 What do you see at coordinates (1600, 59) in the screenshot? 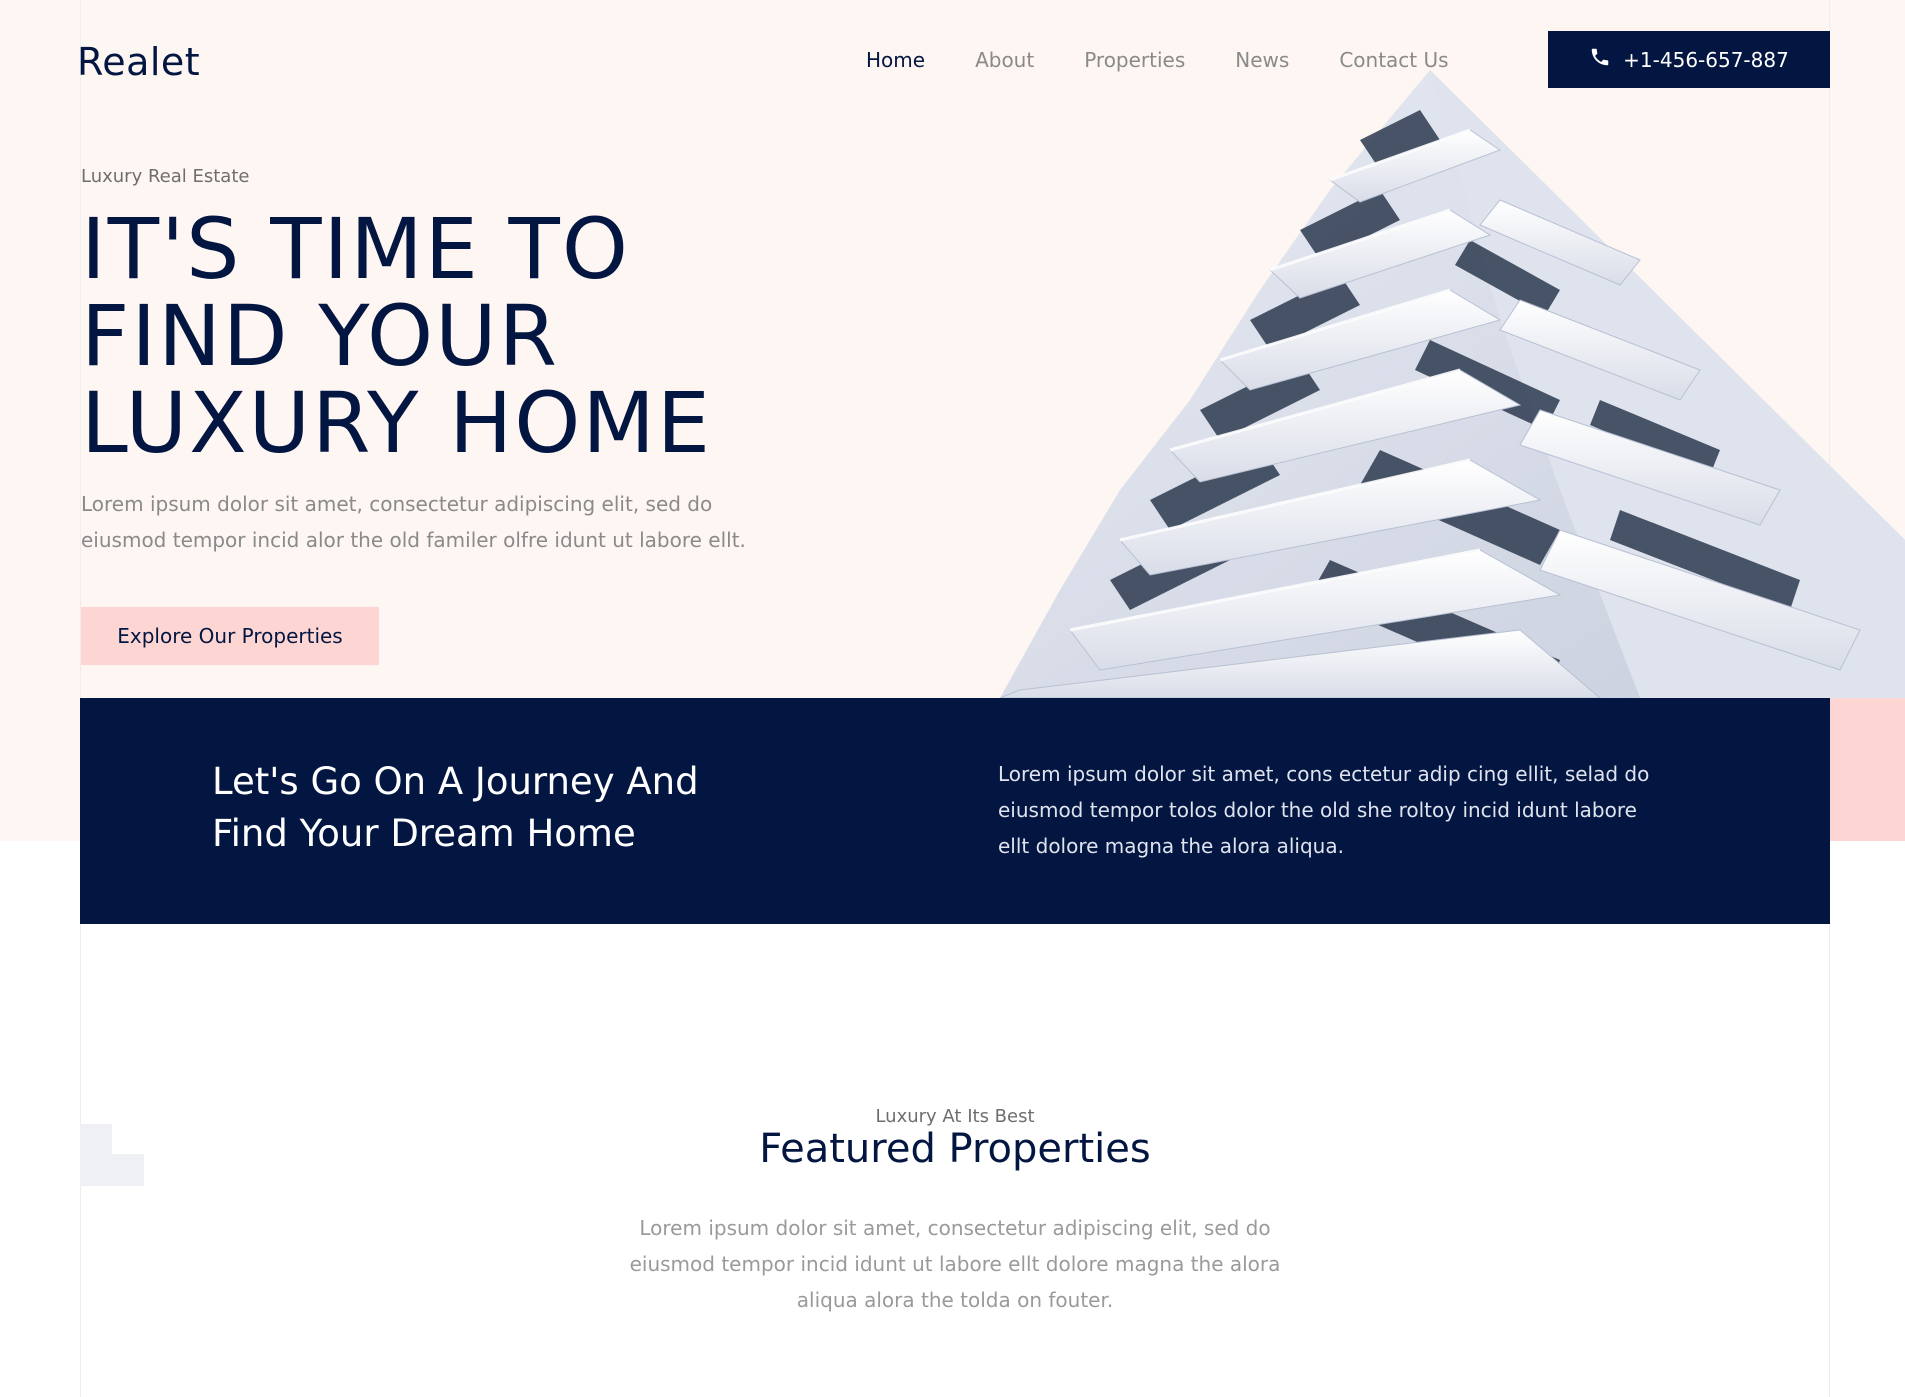
I see `phone-icon` at bounding box center [1600, 59].